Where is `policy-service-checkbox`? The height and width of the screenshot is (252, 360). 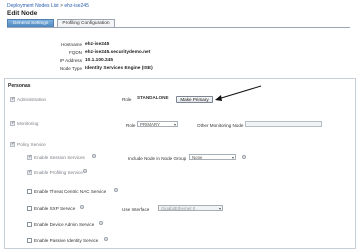
policy-service-checkbox is located at coordinates (12, 144).